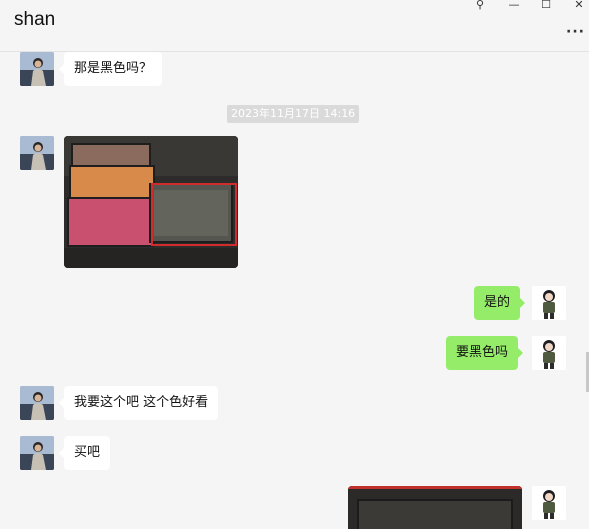 This screenshot has height=529, width=589. I want to click on message-bubble: 要黑色吗, so click(485, 353).